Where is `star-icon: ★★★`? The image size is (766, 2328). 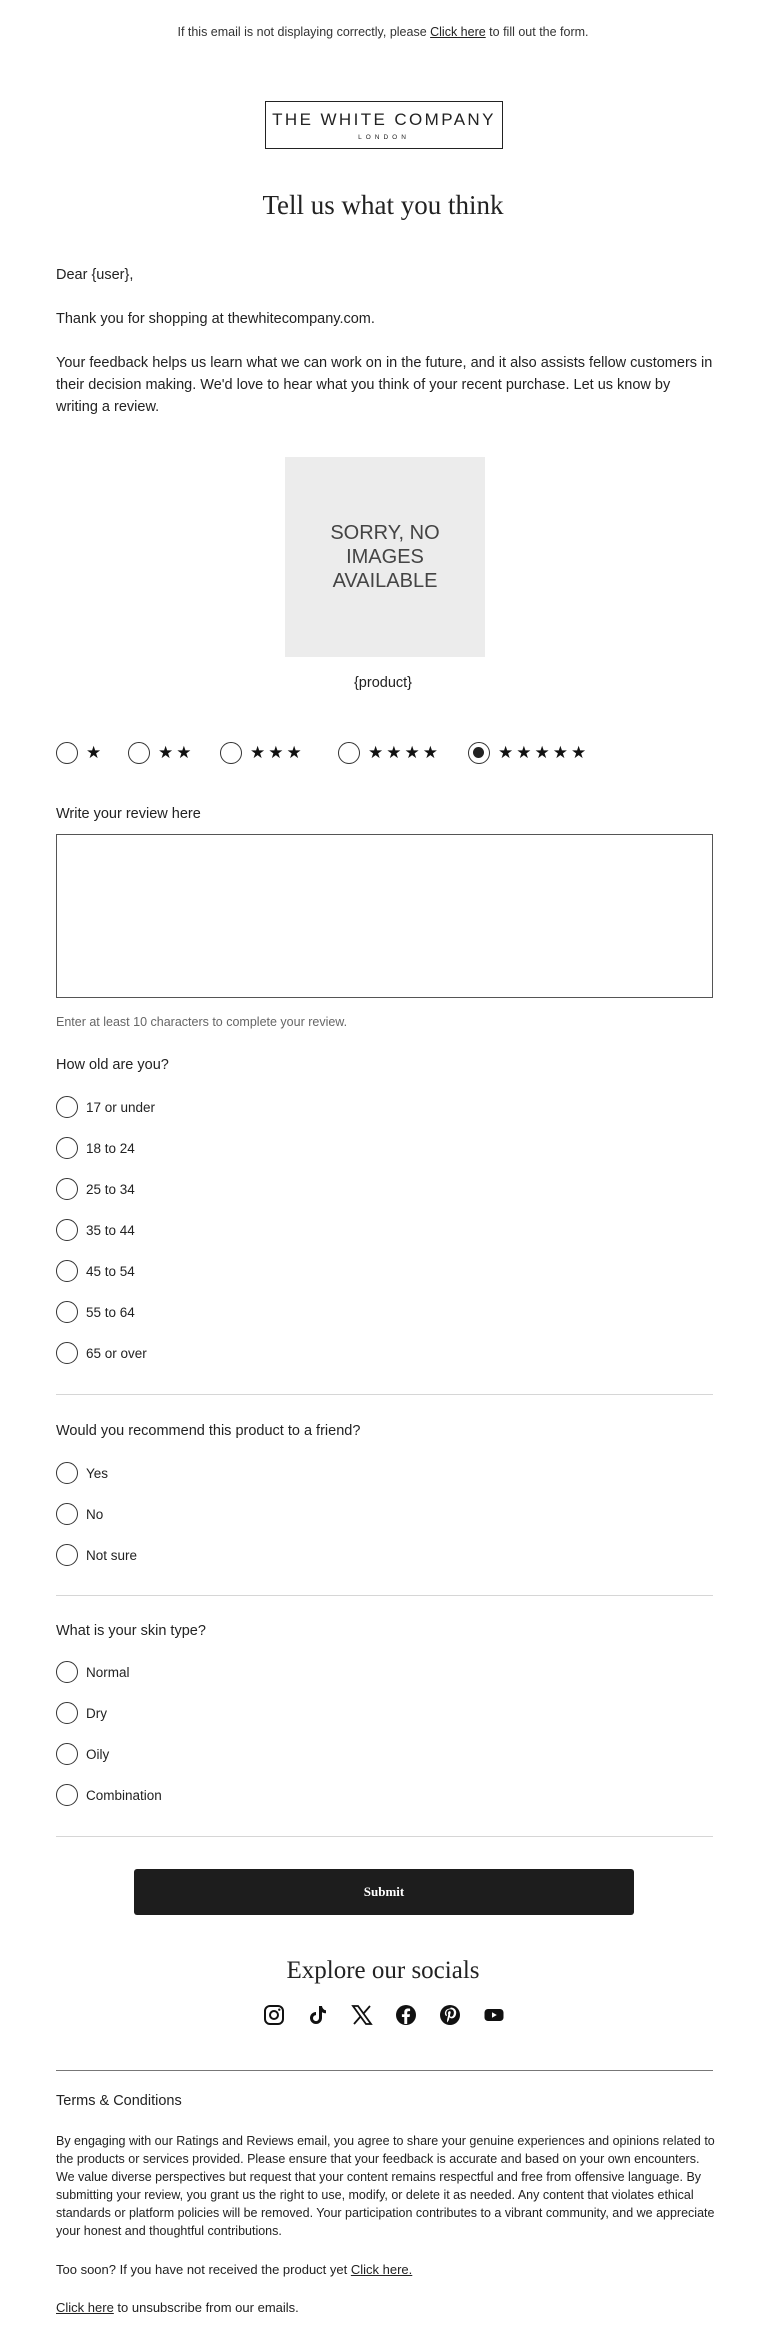
star-icon: ★★★ is located at coordinates (277, 752).